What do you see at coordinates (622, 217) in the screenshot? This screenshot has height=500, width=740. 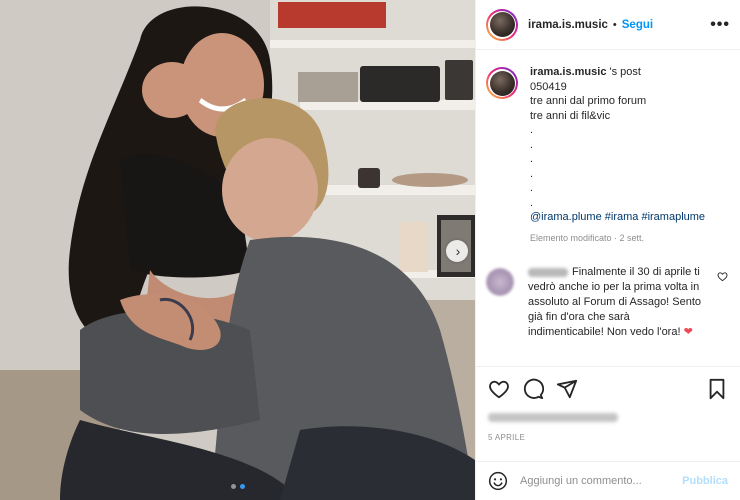 I see `tag-link: #irama` at bounding box center [622, 217].